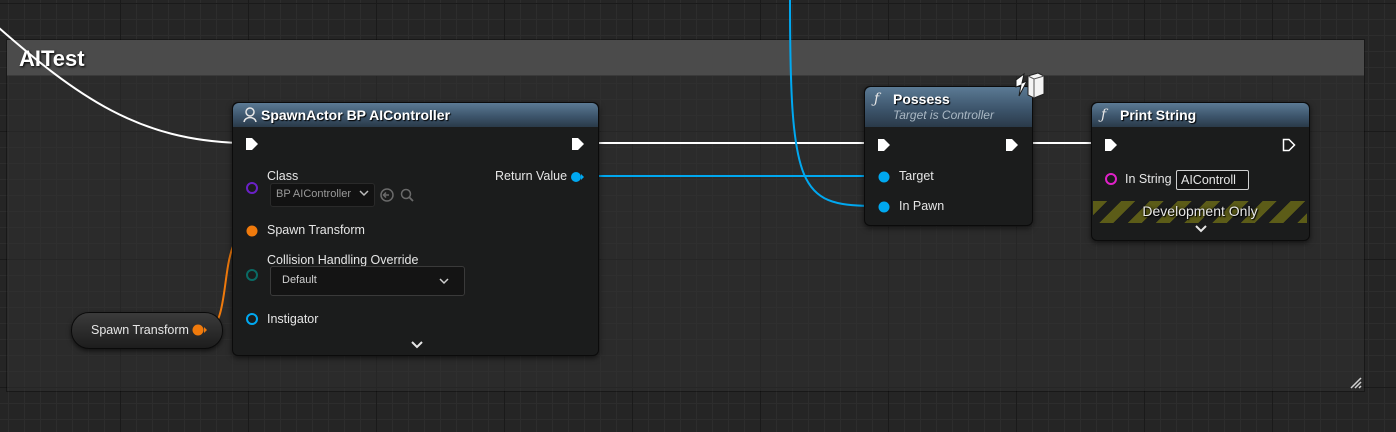 The width and height of the screenshot is (1396, 432). Describe the element at coordinates (1148, 179) in the screenshot. I see `in-string-label: In String` at that location.